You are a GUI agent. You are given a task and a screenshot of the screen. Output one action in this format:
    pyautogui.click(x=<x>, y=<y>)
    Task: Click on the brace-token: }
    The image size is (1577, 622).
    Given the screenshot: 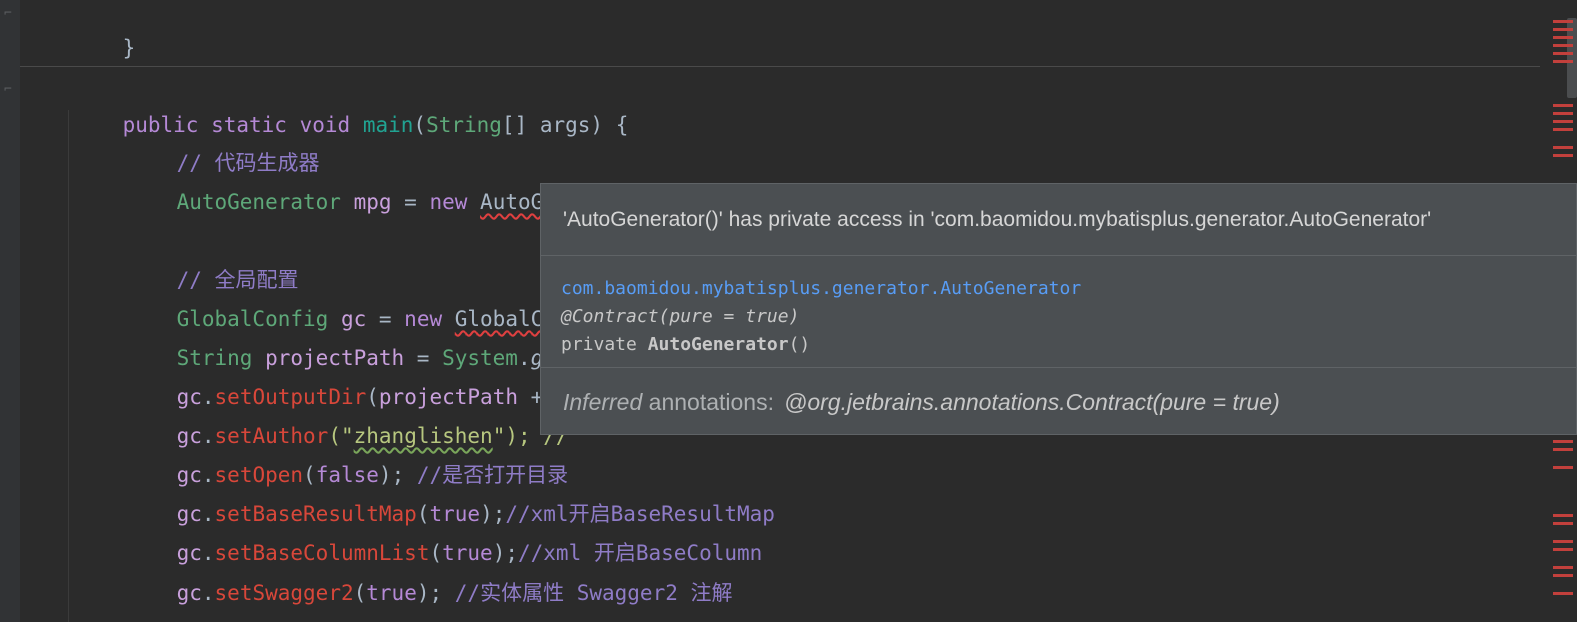 What is the action you would take?
    pyautogui.click(x=129, y=48)
    